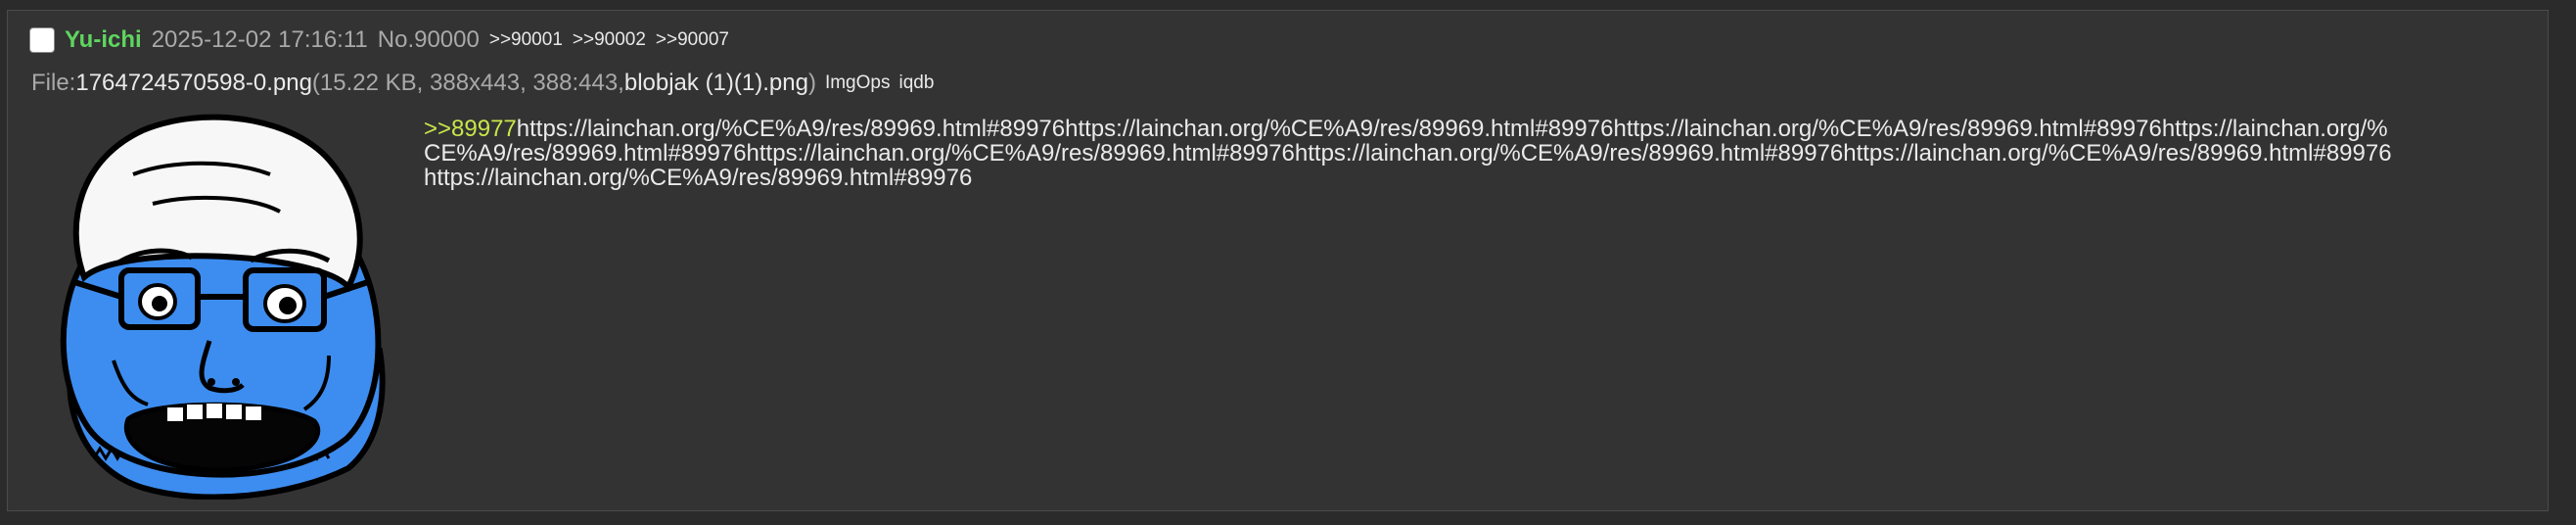 The height and width of the screenshot is (525, 2576). What do you see at coordinates (259, 39) in the screenshot?
I see `post-date: 2025-12-02 17:16:11` at bounding box center [259, 39].